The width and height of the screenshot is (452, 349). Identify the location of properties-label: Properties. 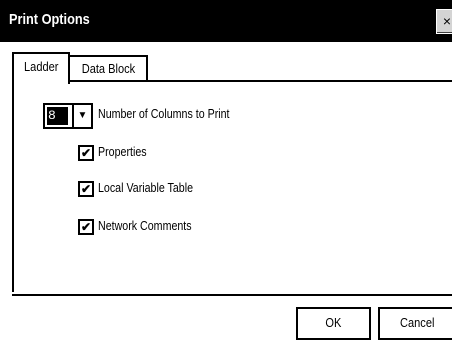
(122, 151).